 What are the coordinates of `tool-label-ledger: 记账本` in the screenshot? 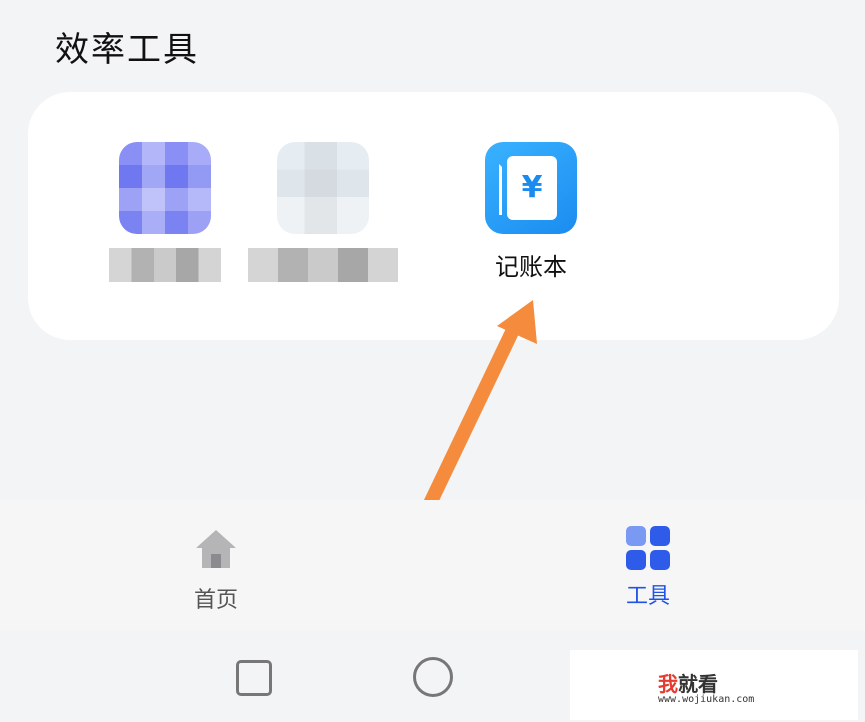 It's located at (531, 267).